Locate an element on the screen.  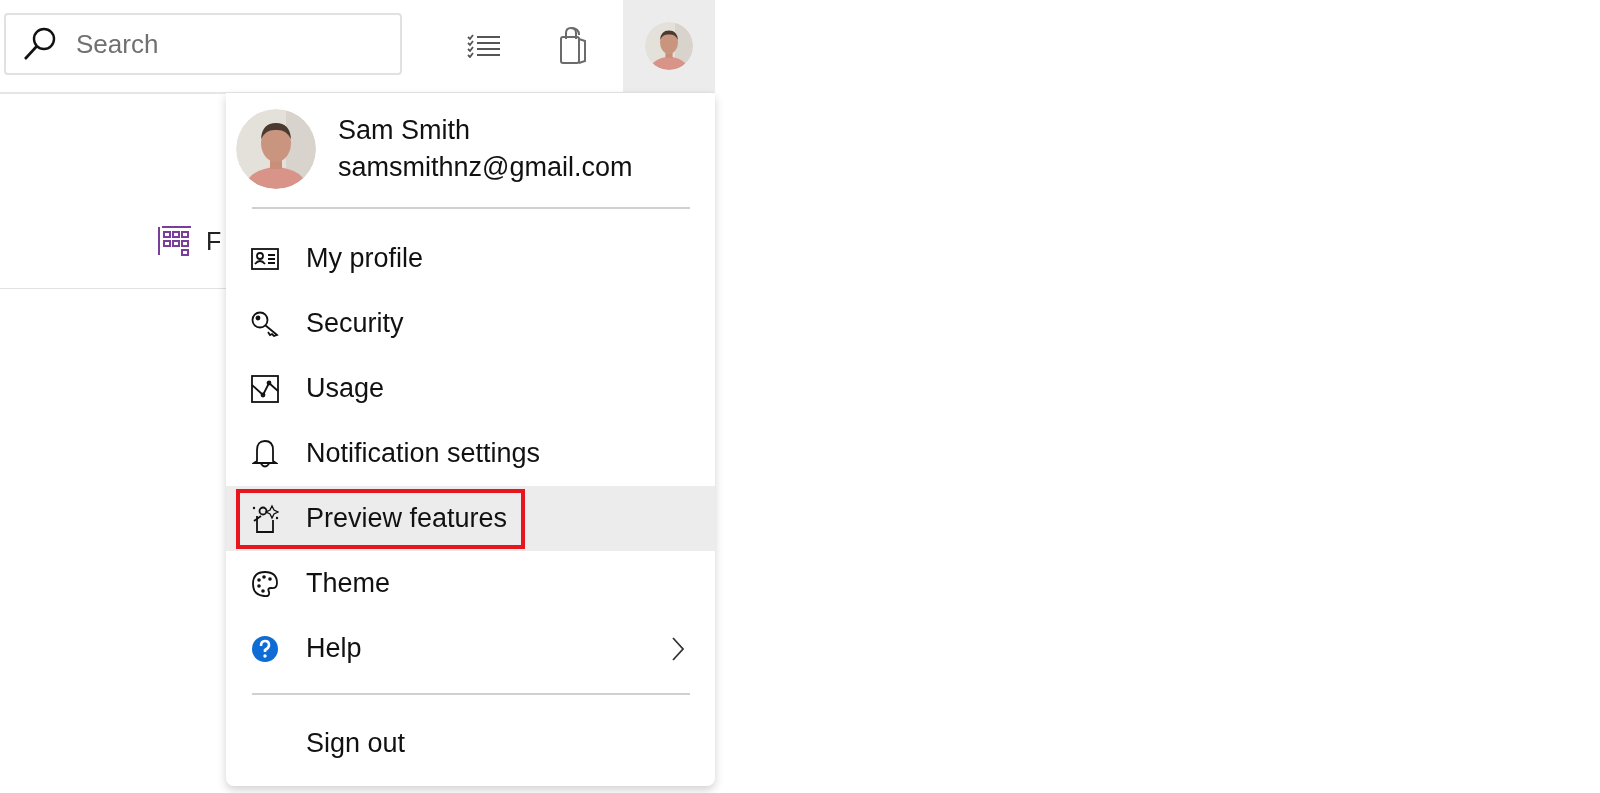
menu-item: Theme is located at coordinates (470, 583).